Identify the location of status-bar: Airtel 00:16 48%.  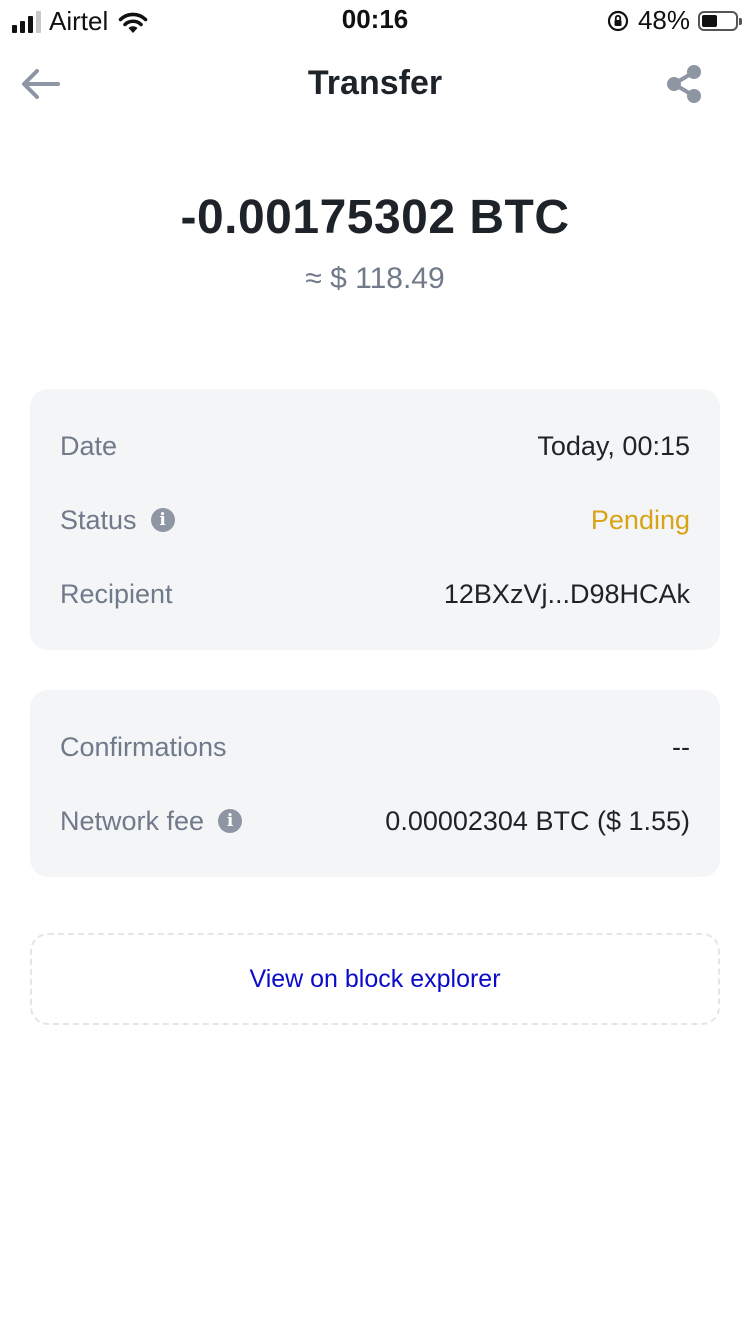
(375, 20).